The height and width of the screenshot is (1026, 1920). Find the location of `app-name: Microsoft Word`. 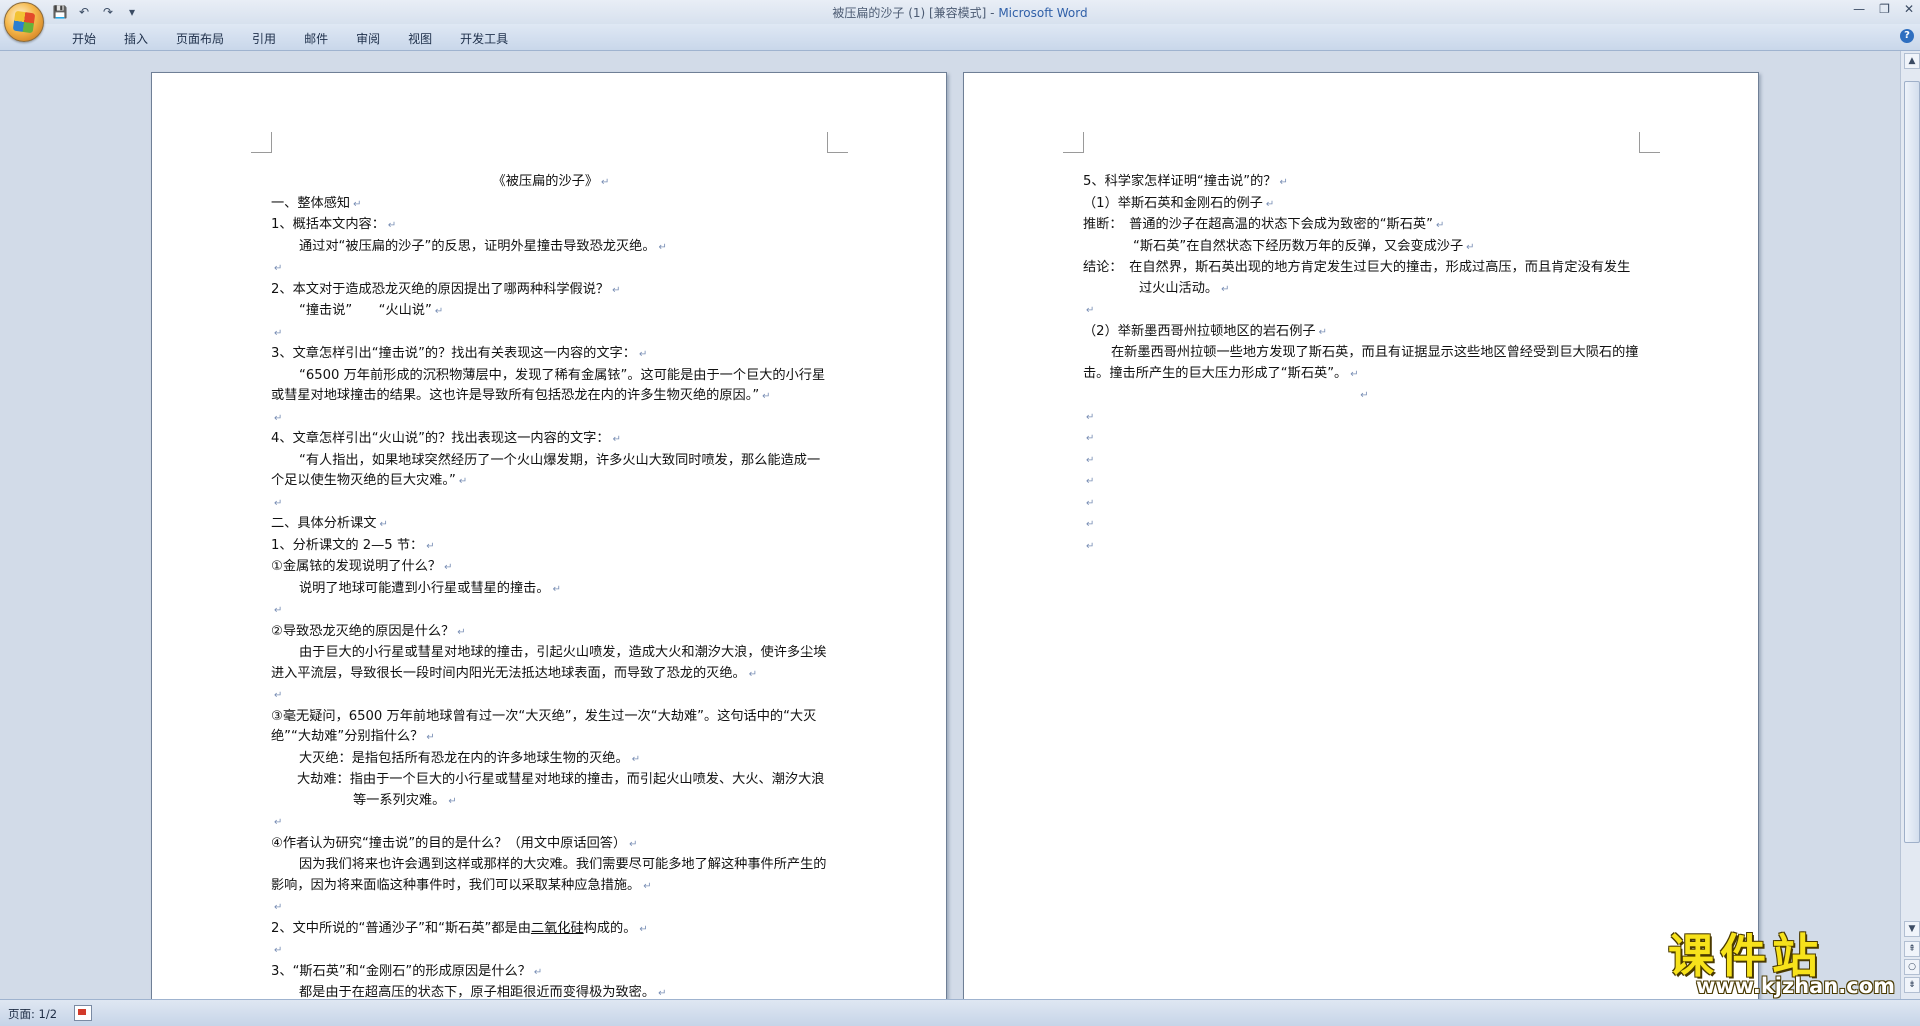

app-name: Microsoft Word is located at coordinates (1043, 13).